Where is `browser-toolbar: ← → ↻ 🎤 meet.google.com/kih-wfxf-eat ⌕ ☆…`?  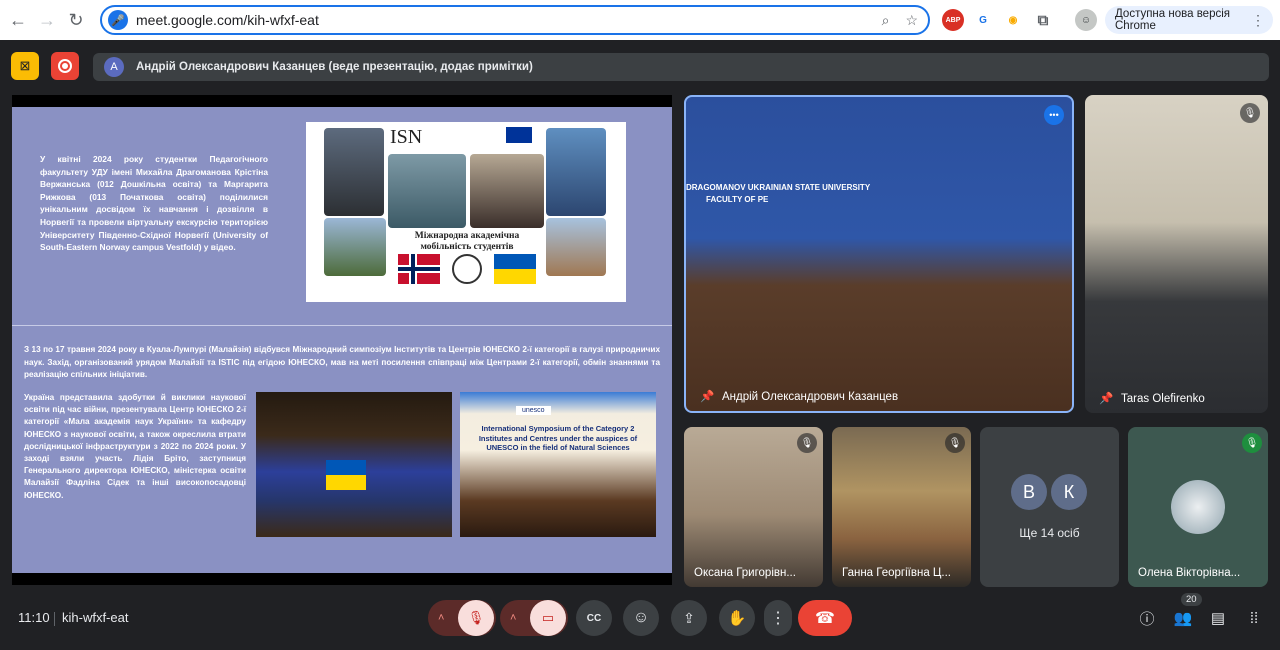
browser-toolbar: ← → ↻ 🎤 meet.google.com/kih-wfxf-eat ⌕ ☆… is located at coordinates (640, 20).